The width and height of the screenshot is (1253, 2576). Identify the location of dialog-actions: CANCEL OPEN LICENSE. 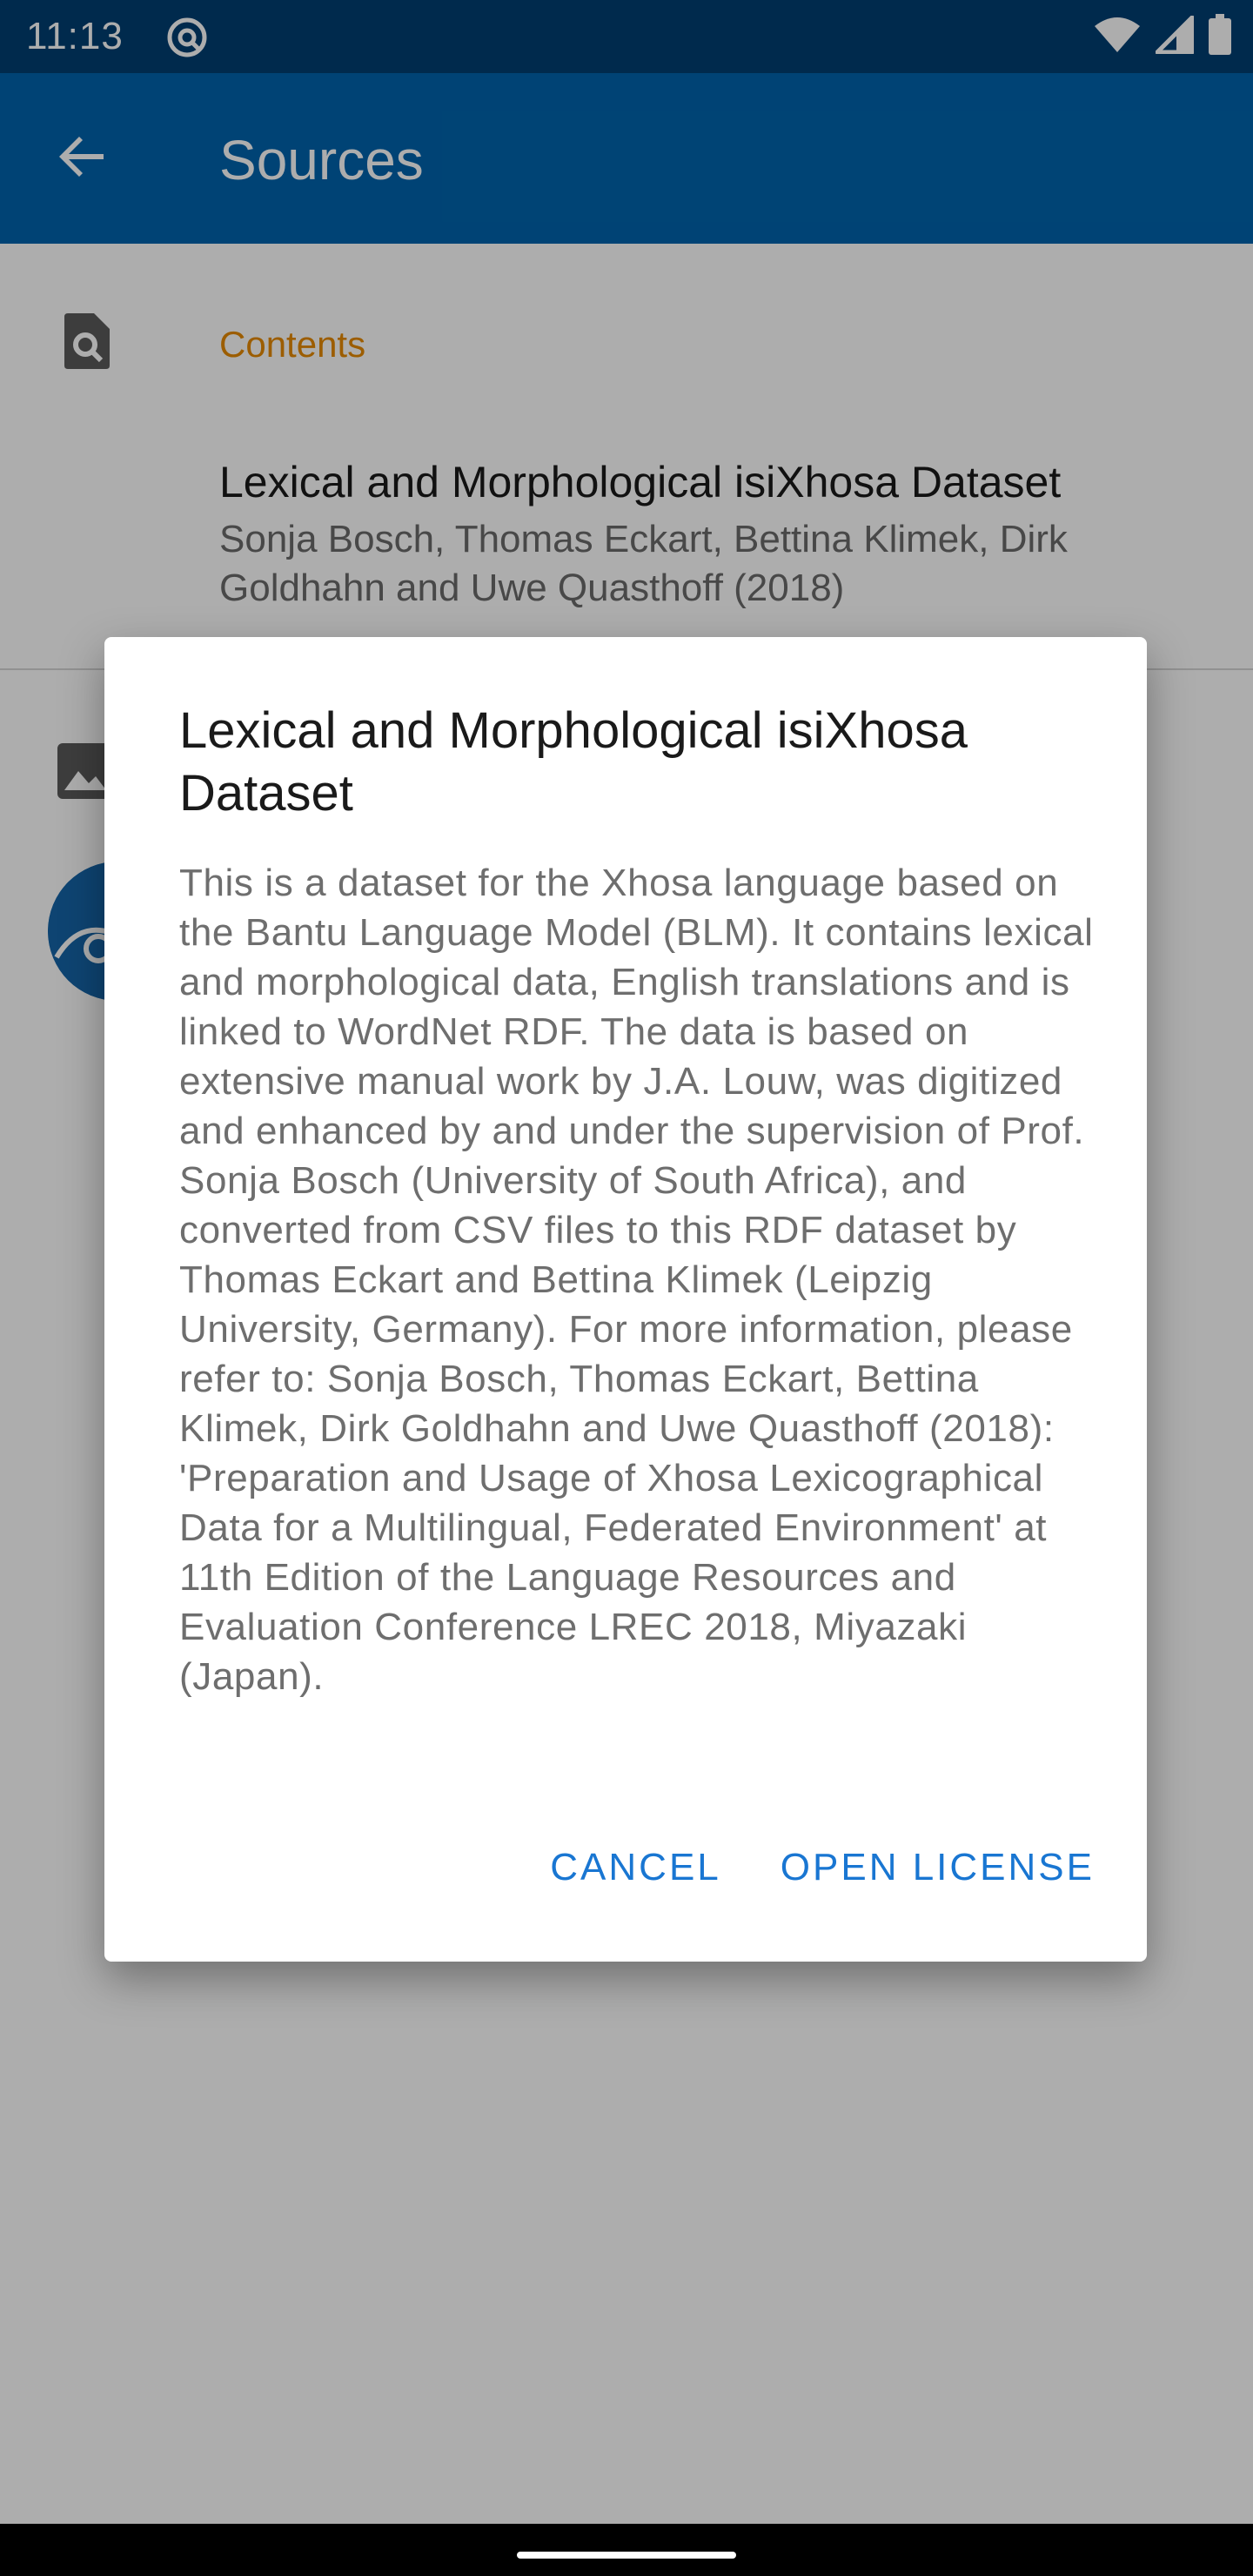
(822, 1868).